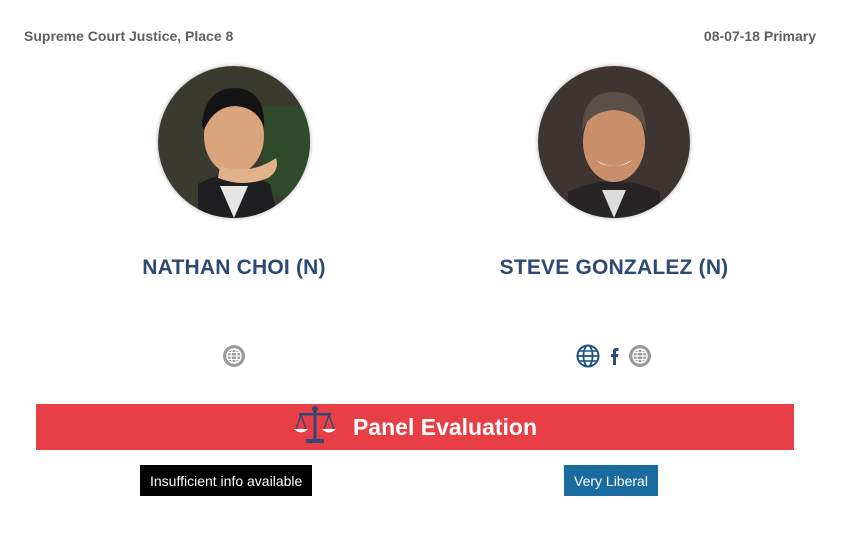  I want to click on evaluation-badge-choi: Insufficient info available, so click(226, 480).